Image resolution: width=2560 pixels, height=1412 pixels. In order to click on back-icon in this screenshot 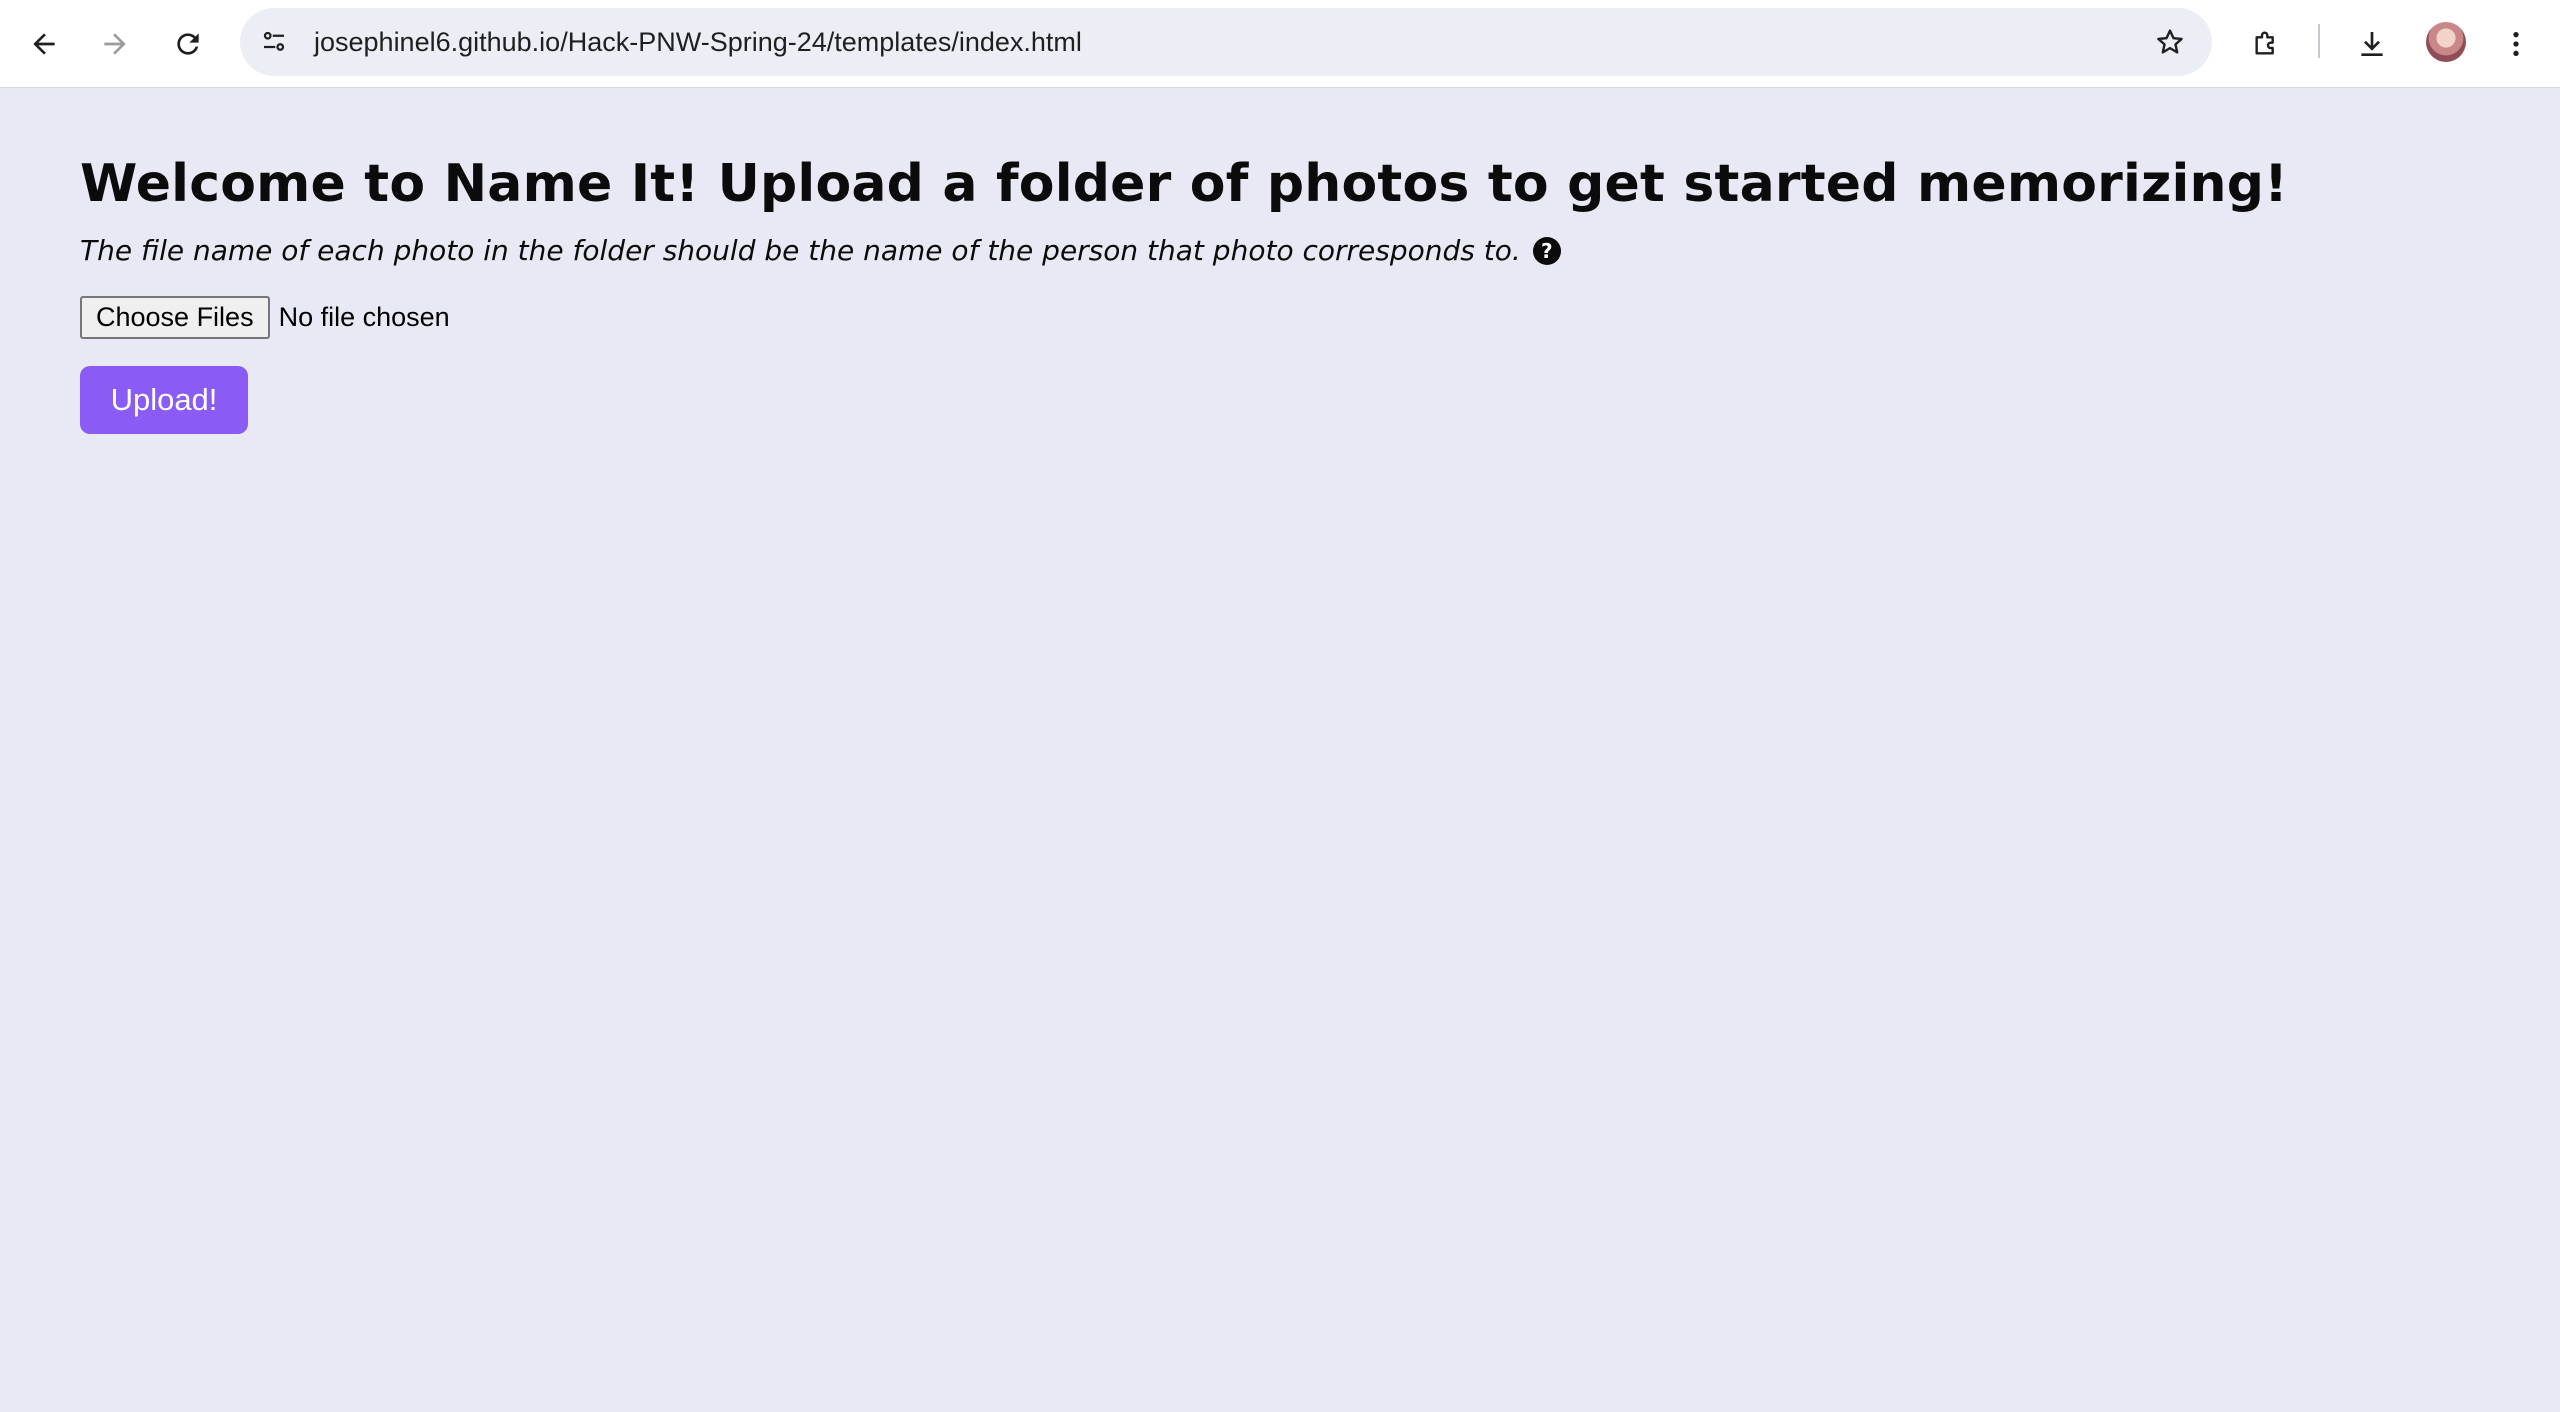, I will do `click(44, 44)`.